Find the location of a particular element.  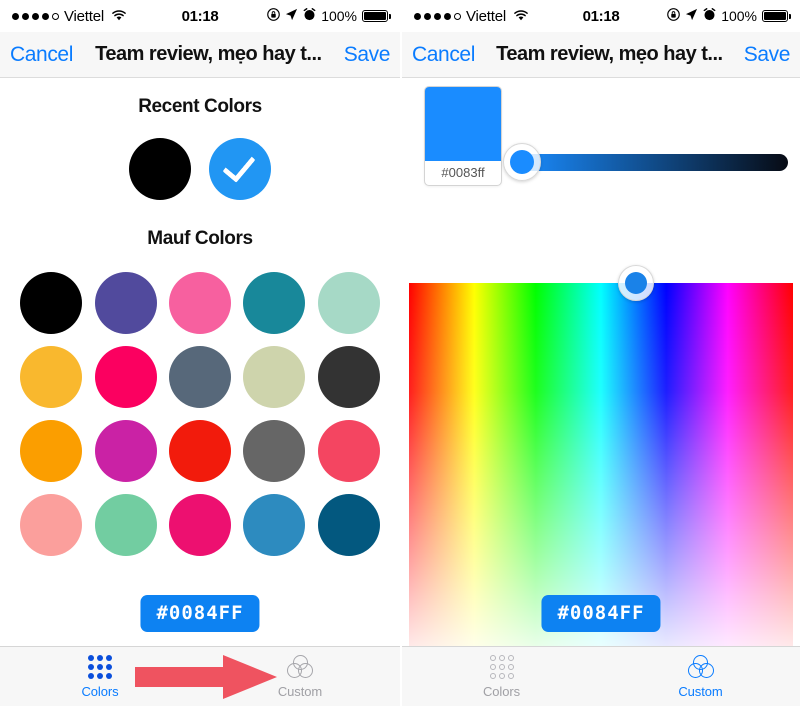

swatch-pink is located at coordinates (199, 303).